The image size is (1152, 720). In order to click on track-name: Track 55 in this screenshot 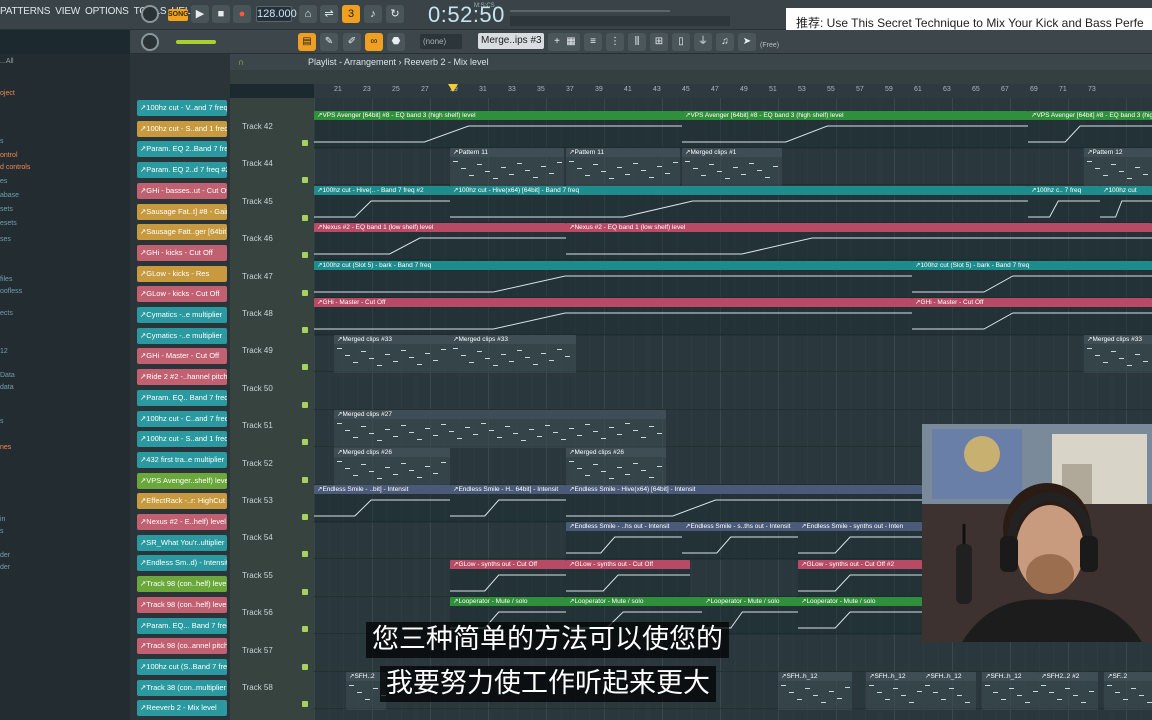, I will do `click(257, 575)`.